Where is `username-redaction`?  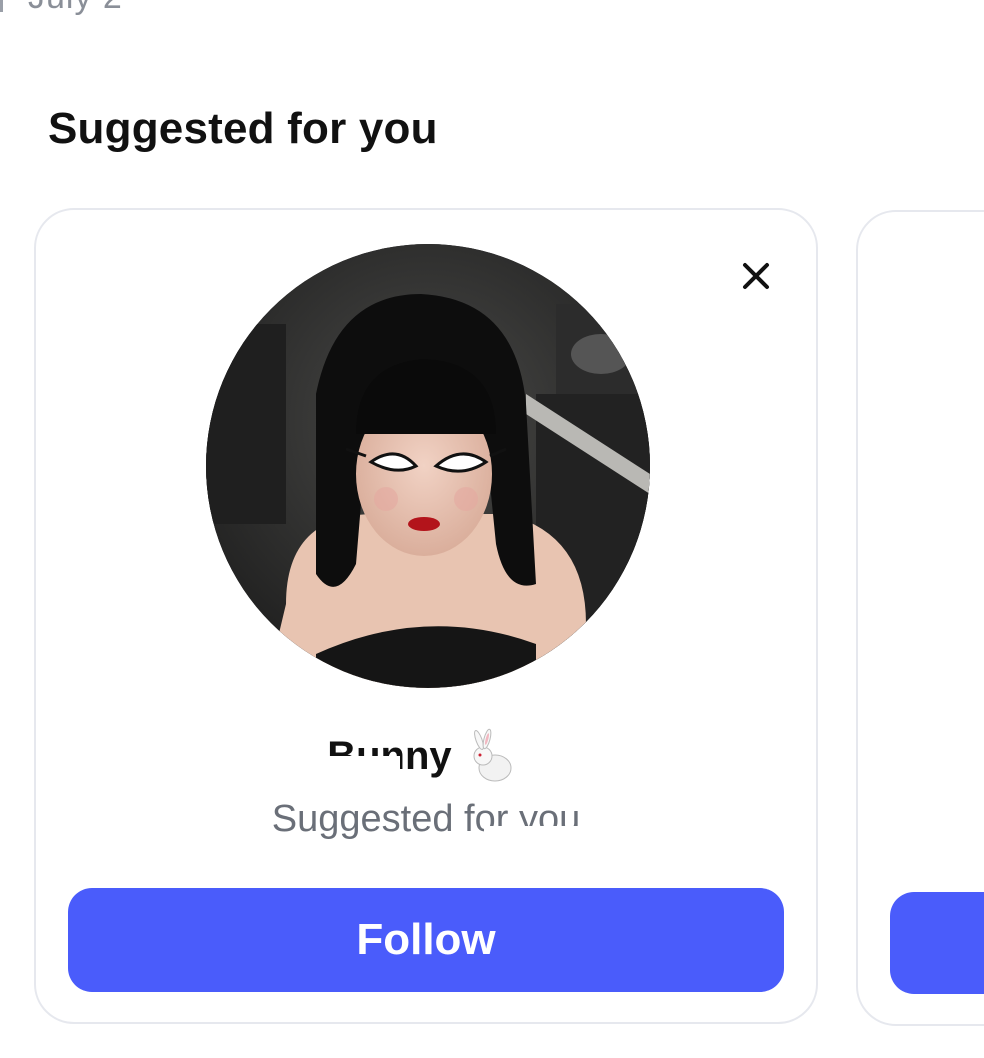 username-redaction is located at coordinates (360, 770).